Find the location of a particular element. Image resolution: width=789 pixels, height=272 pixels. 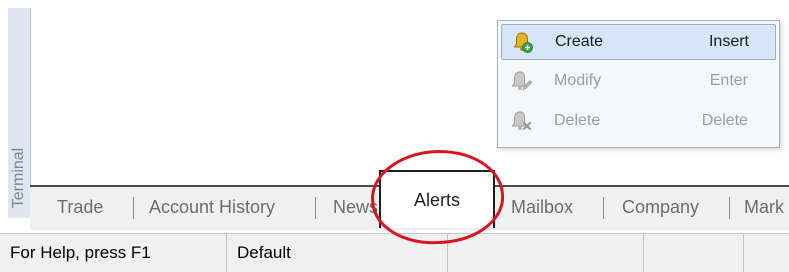

tab-mailbox: Mailbox is located at coordinates (542, 207).